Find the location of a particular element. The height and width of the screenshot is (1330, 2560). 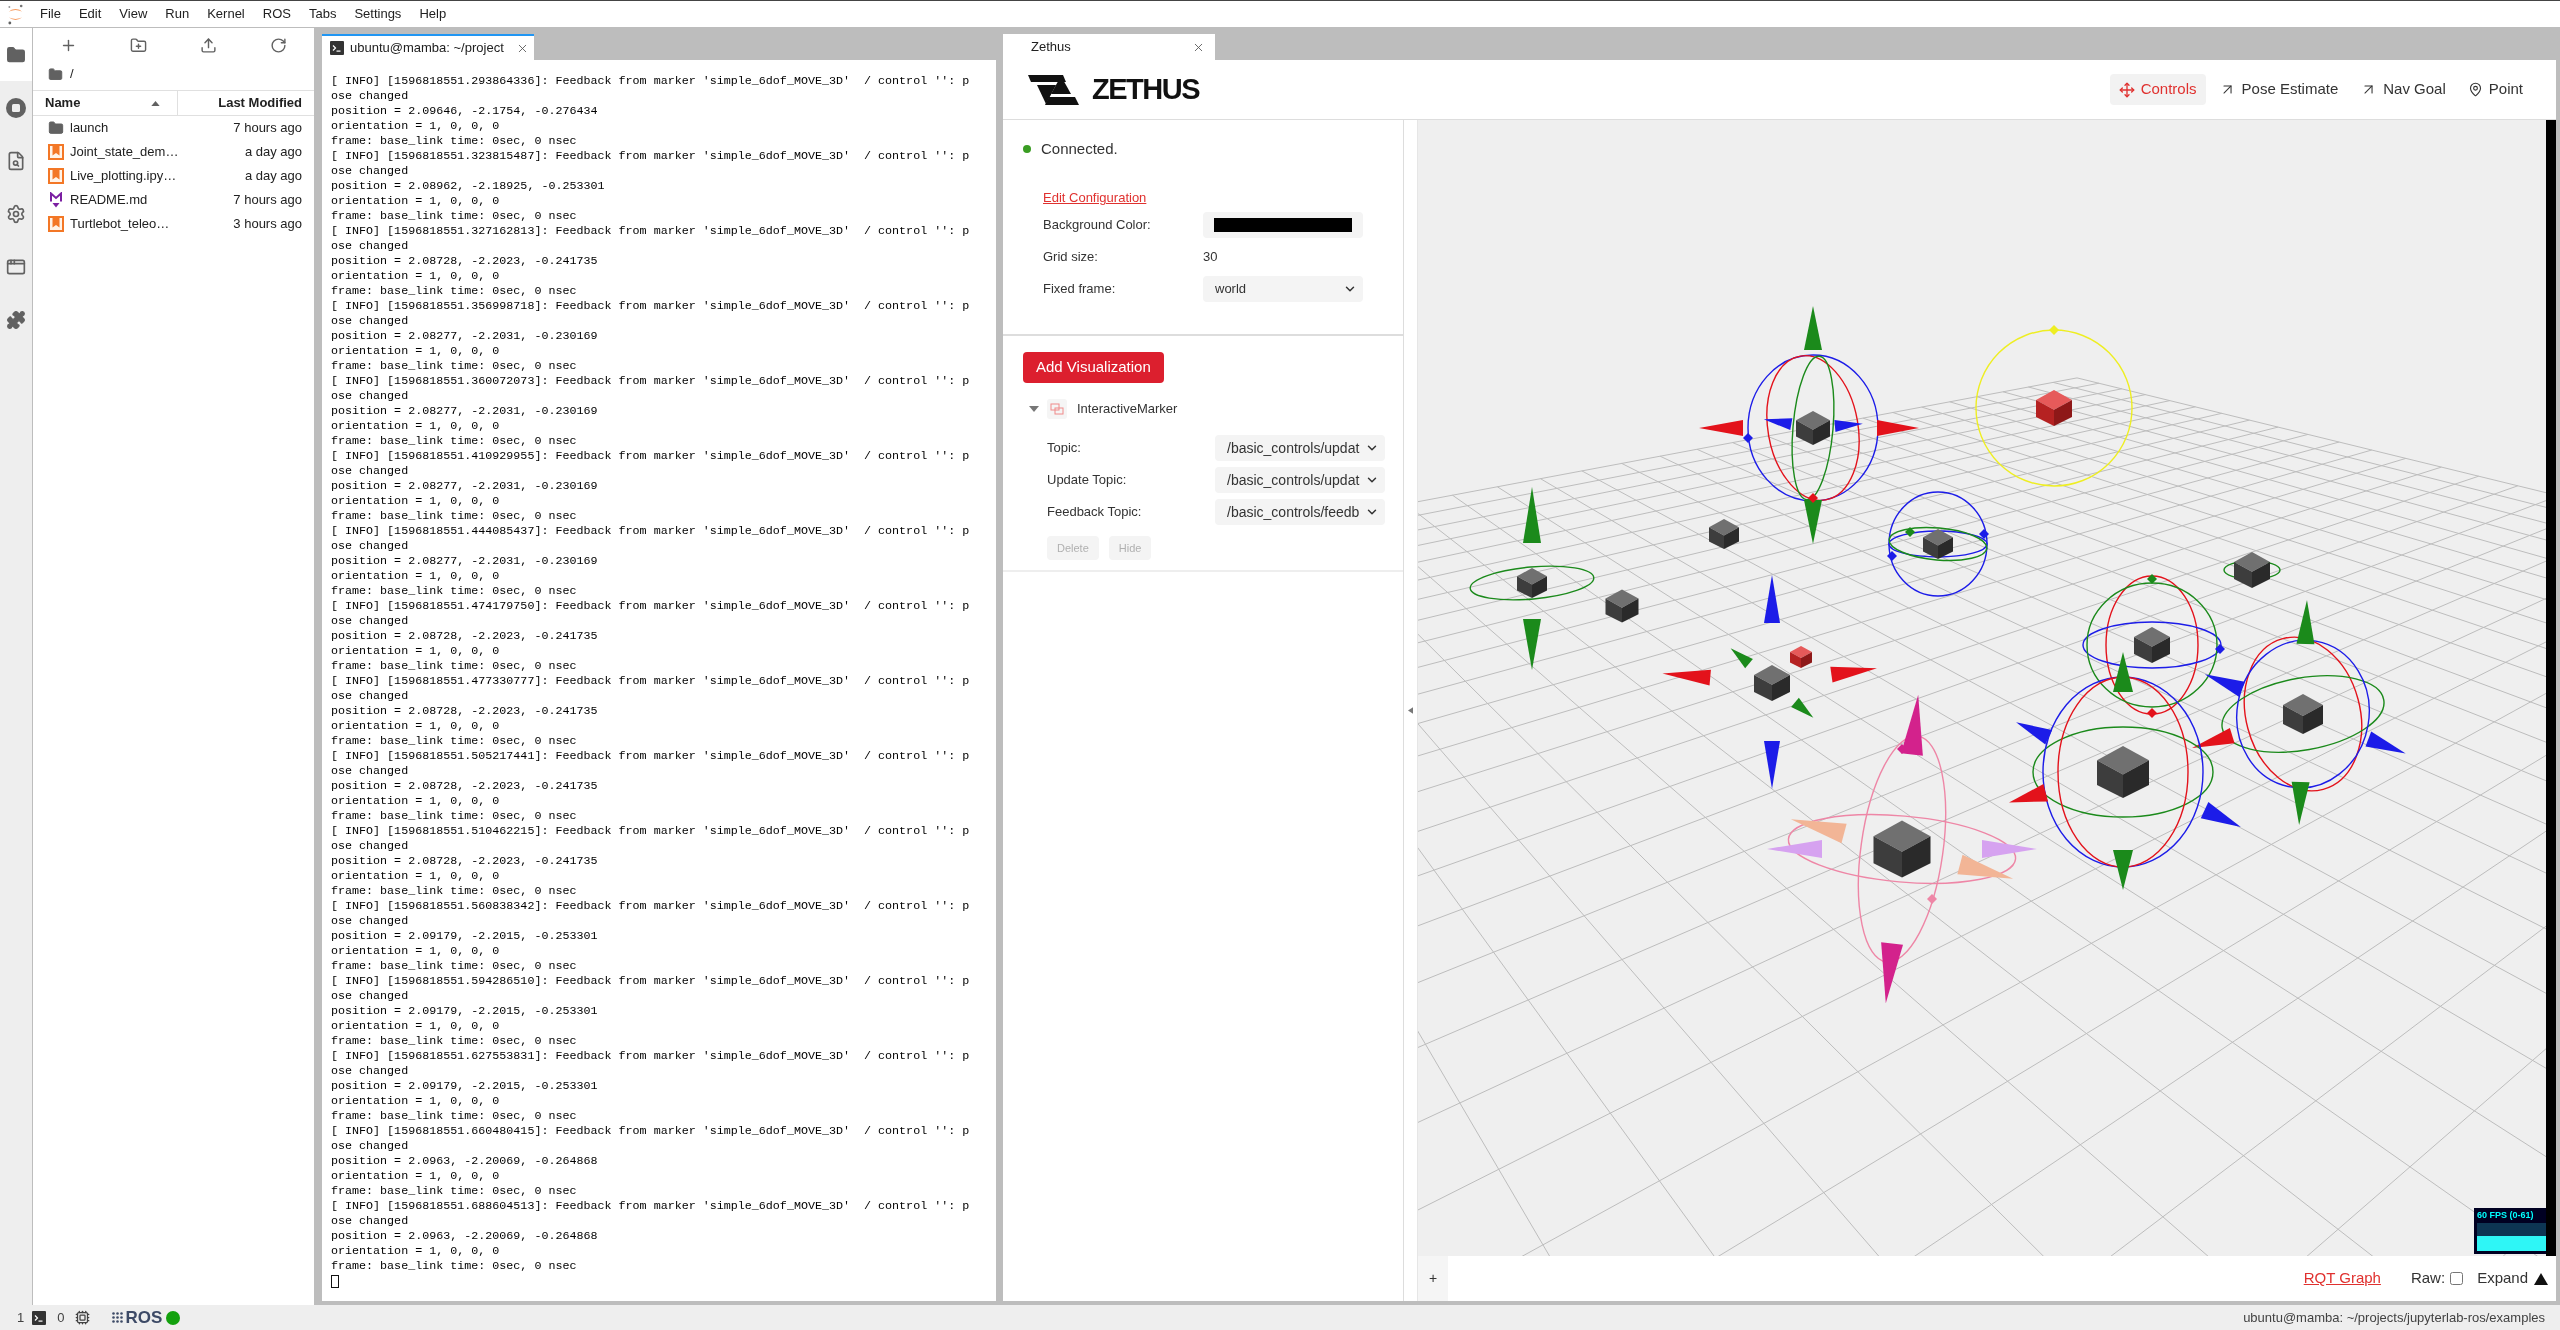

menu-item: File is located at coordinates (50, 14).